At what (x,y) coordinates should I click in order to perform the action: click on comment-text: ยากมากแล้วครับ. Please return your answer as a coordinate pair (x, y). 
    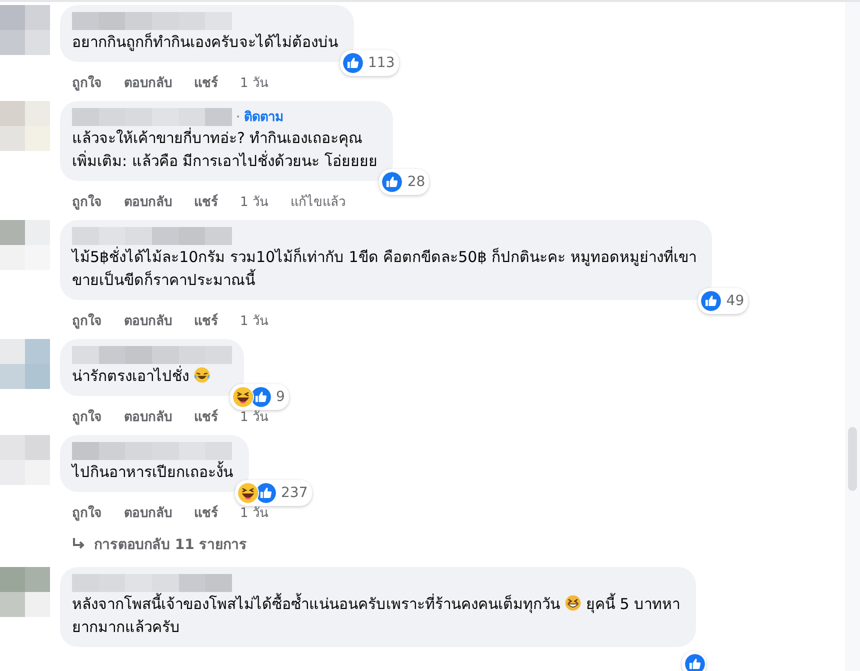
    Looking at the image, I should click on (126, 627).